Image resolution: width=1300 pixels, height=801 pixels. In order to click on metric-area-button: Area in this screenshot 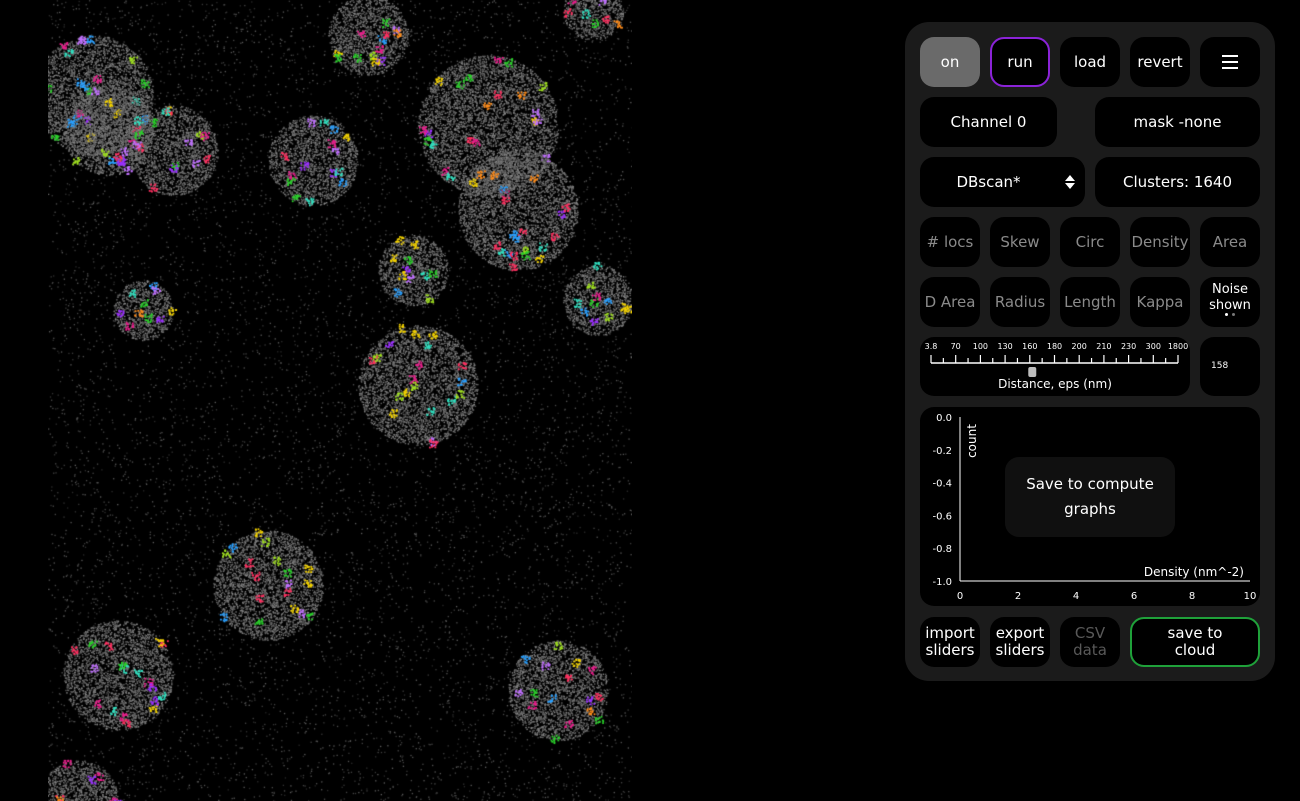, I will do `click(1230, 242)`.